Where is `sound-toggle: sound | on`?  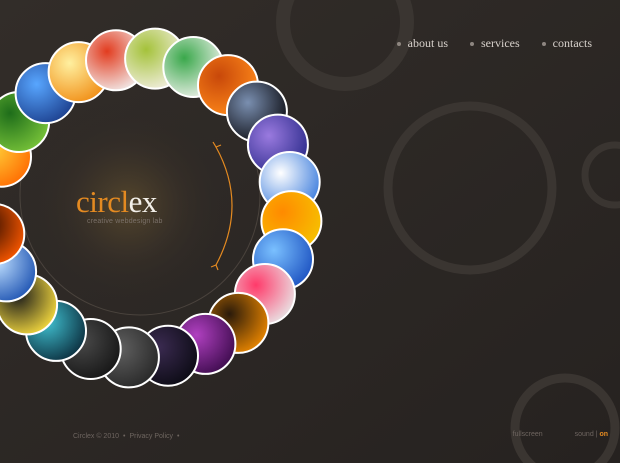 sound-toggle: sound | on is located at coordinates (591, 434).